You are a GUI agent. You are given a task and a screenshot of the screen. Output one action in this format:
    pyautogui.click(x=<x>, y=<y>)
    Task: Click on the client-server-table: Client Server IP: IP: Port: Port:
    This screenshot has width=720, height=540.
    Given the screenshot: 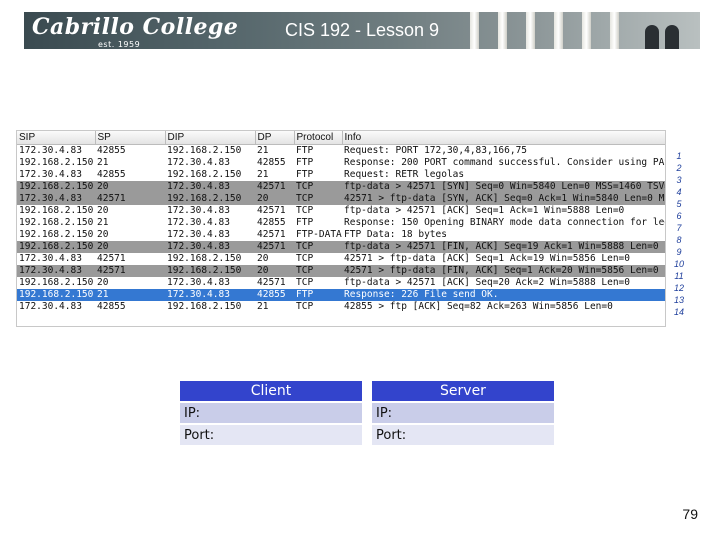 What is the action you would take?
    pyautogui.click(x=367, y=413)
    